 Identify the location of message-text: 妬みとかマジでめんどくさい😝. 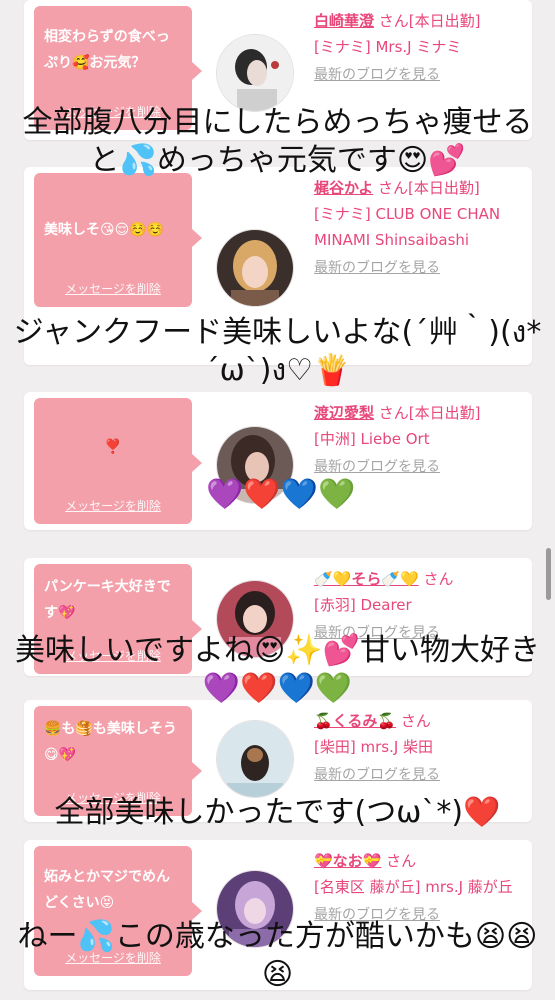
(107, 890).